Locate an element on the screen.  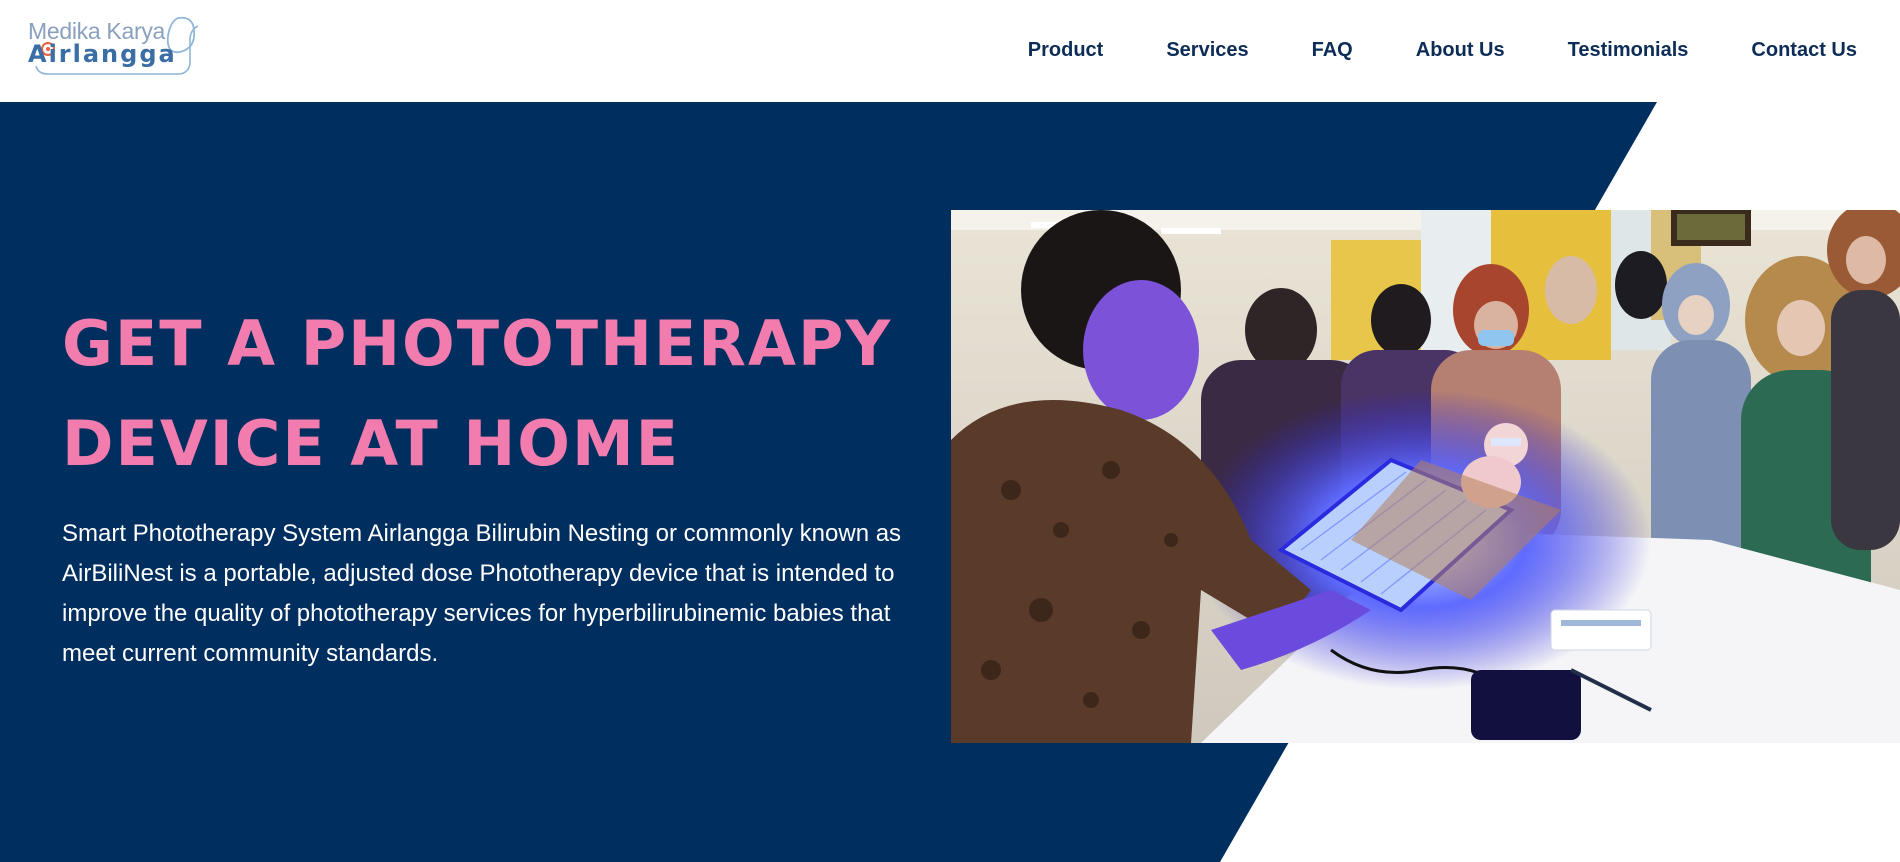
nav-about-us: About Us is located at coordinates (1460, 50).